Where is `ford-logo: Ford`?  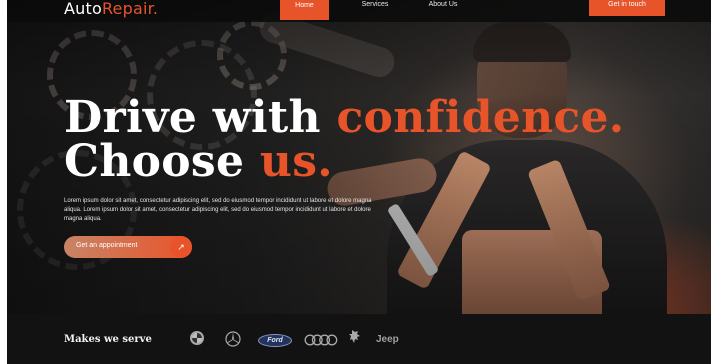
ford-logo: Ford is located at coordinates (275, 340).